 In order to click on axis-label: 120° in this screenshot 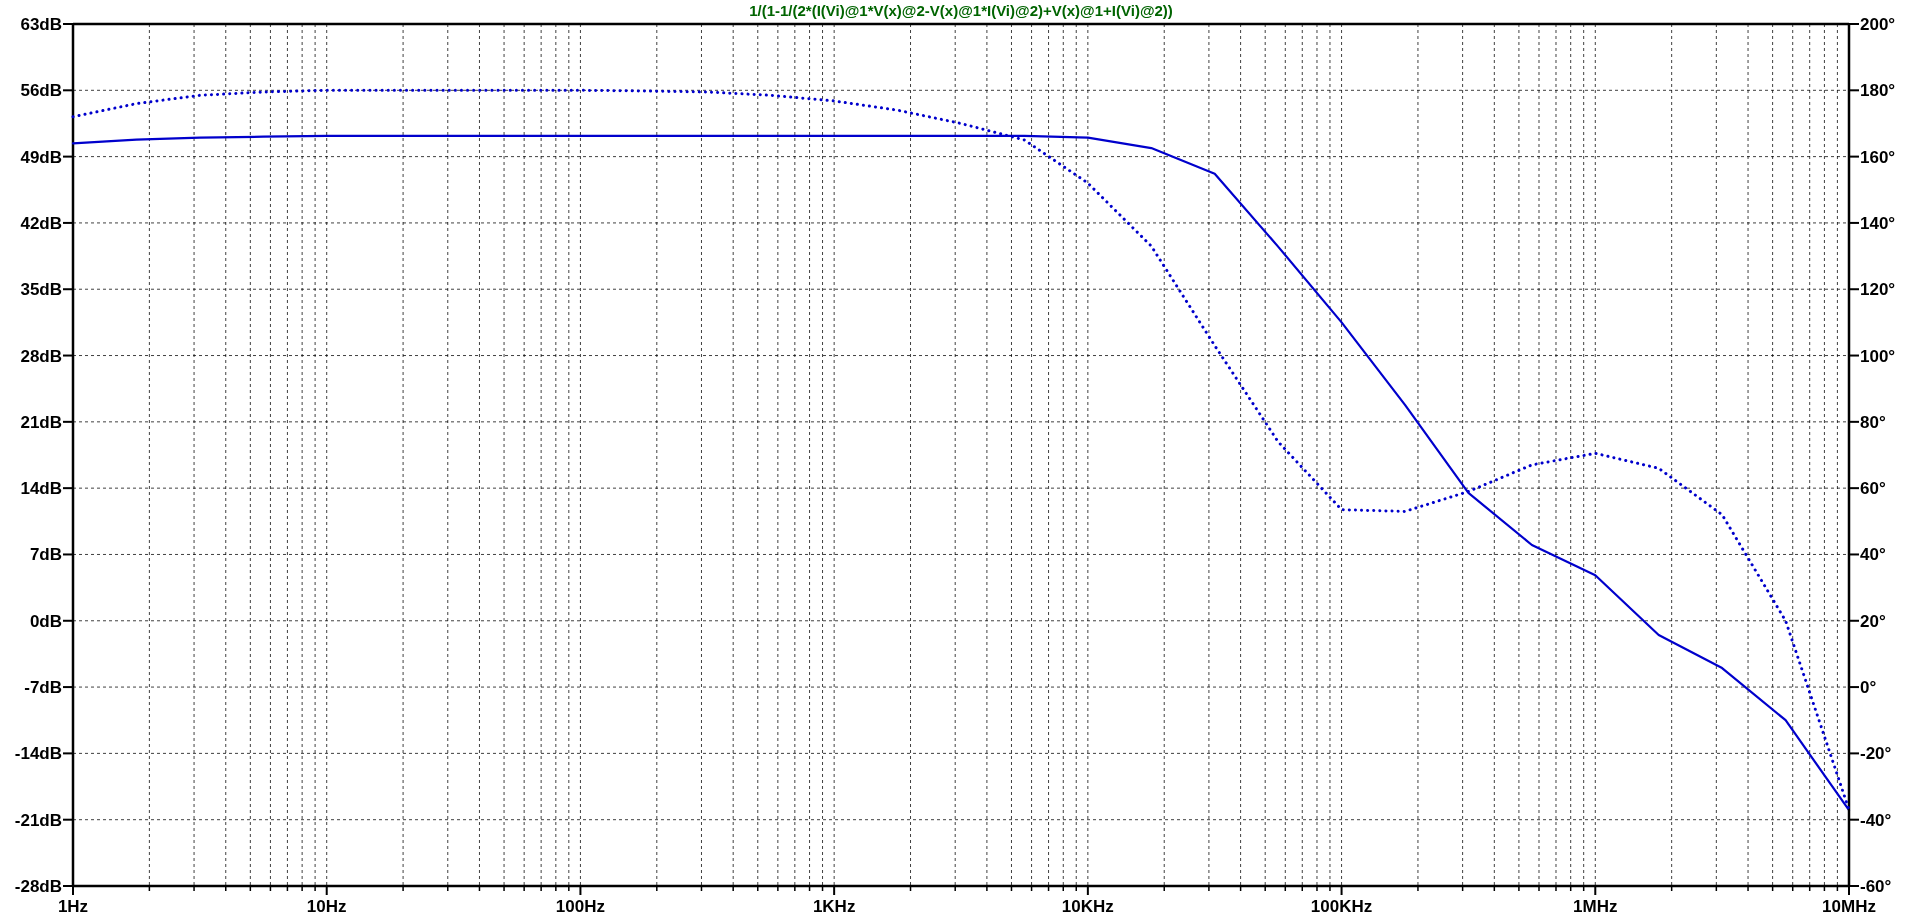, I will do `click(1878, 290)`.